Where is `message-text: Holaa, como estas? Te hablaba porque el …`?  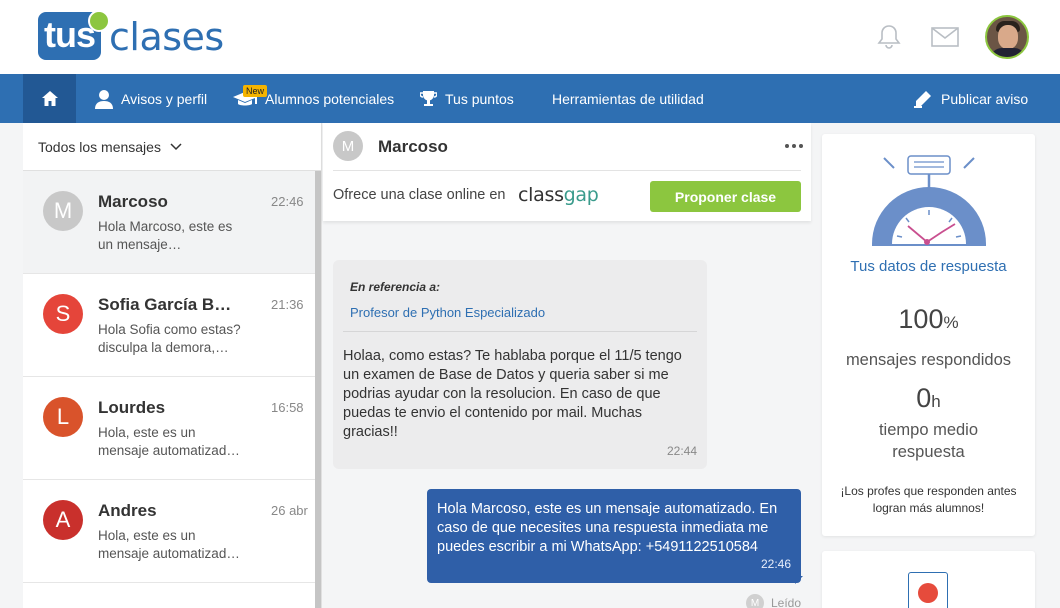 message-text: Holaa, como estas? Te hablaba porque el … is located at coordinates (512, 394).